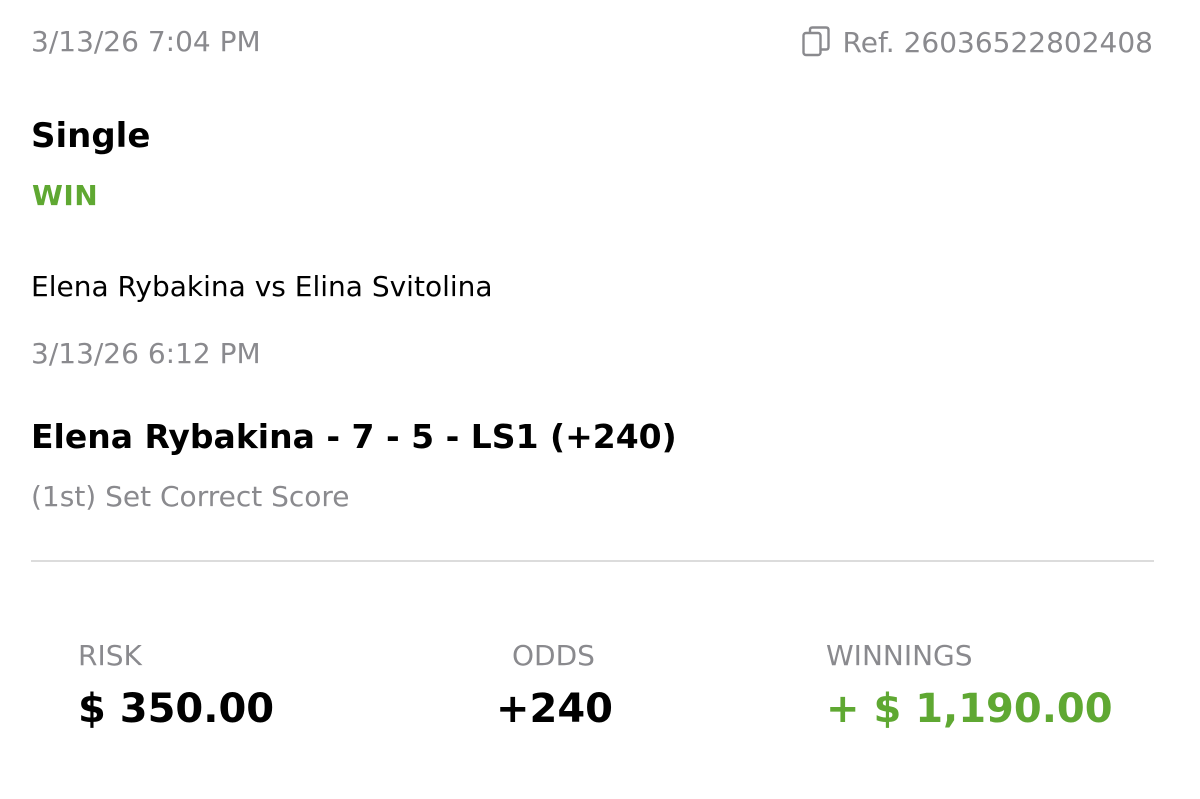 The image size is (1200, 799). I want to click on odds-label: ODDS, so click(553, 655).